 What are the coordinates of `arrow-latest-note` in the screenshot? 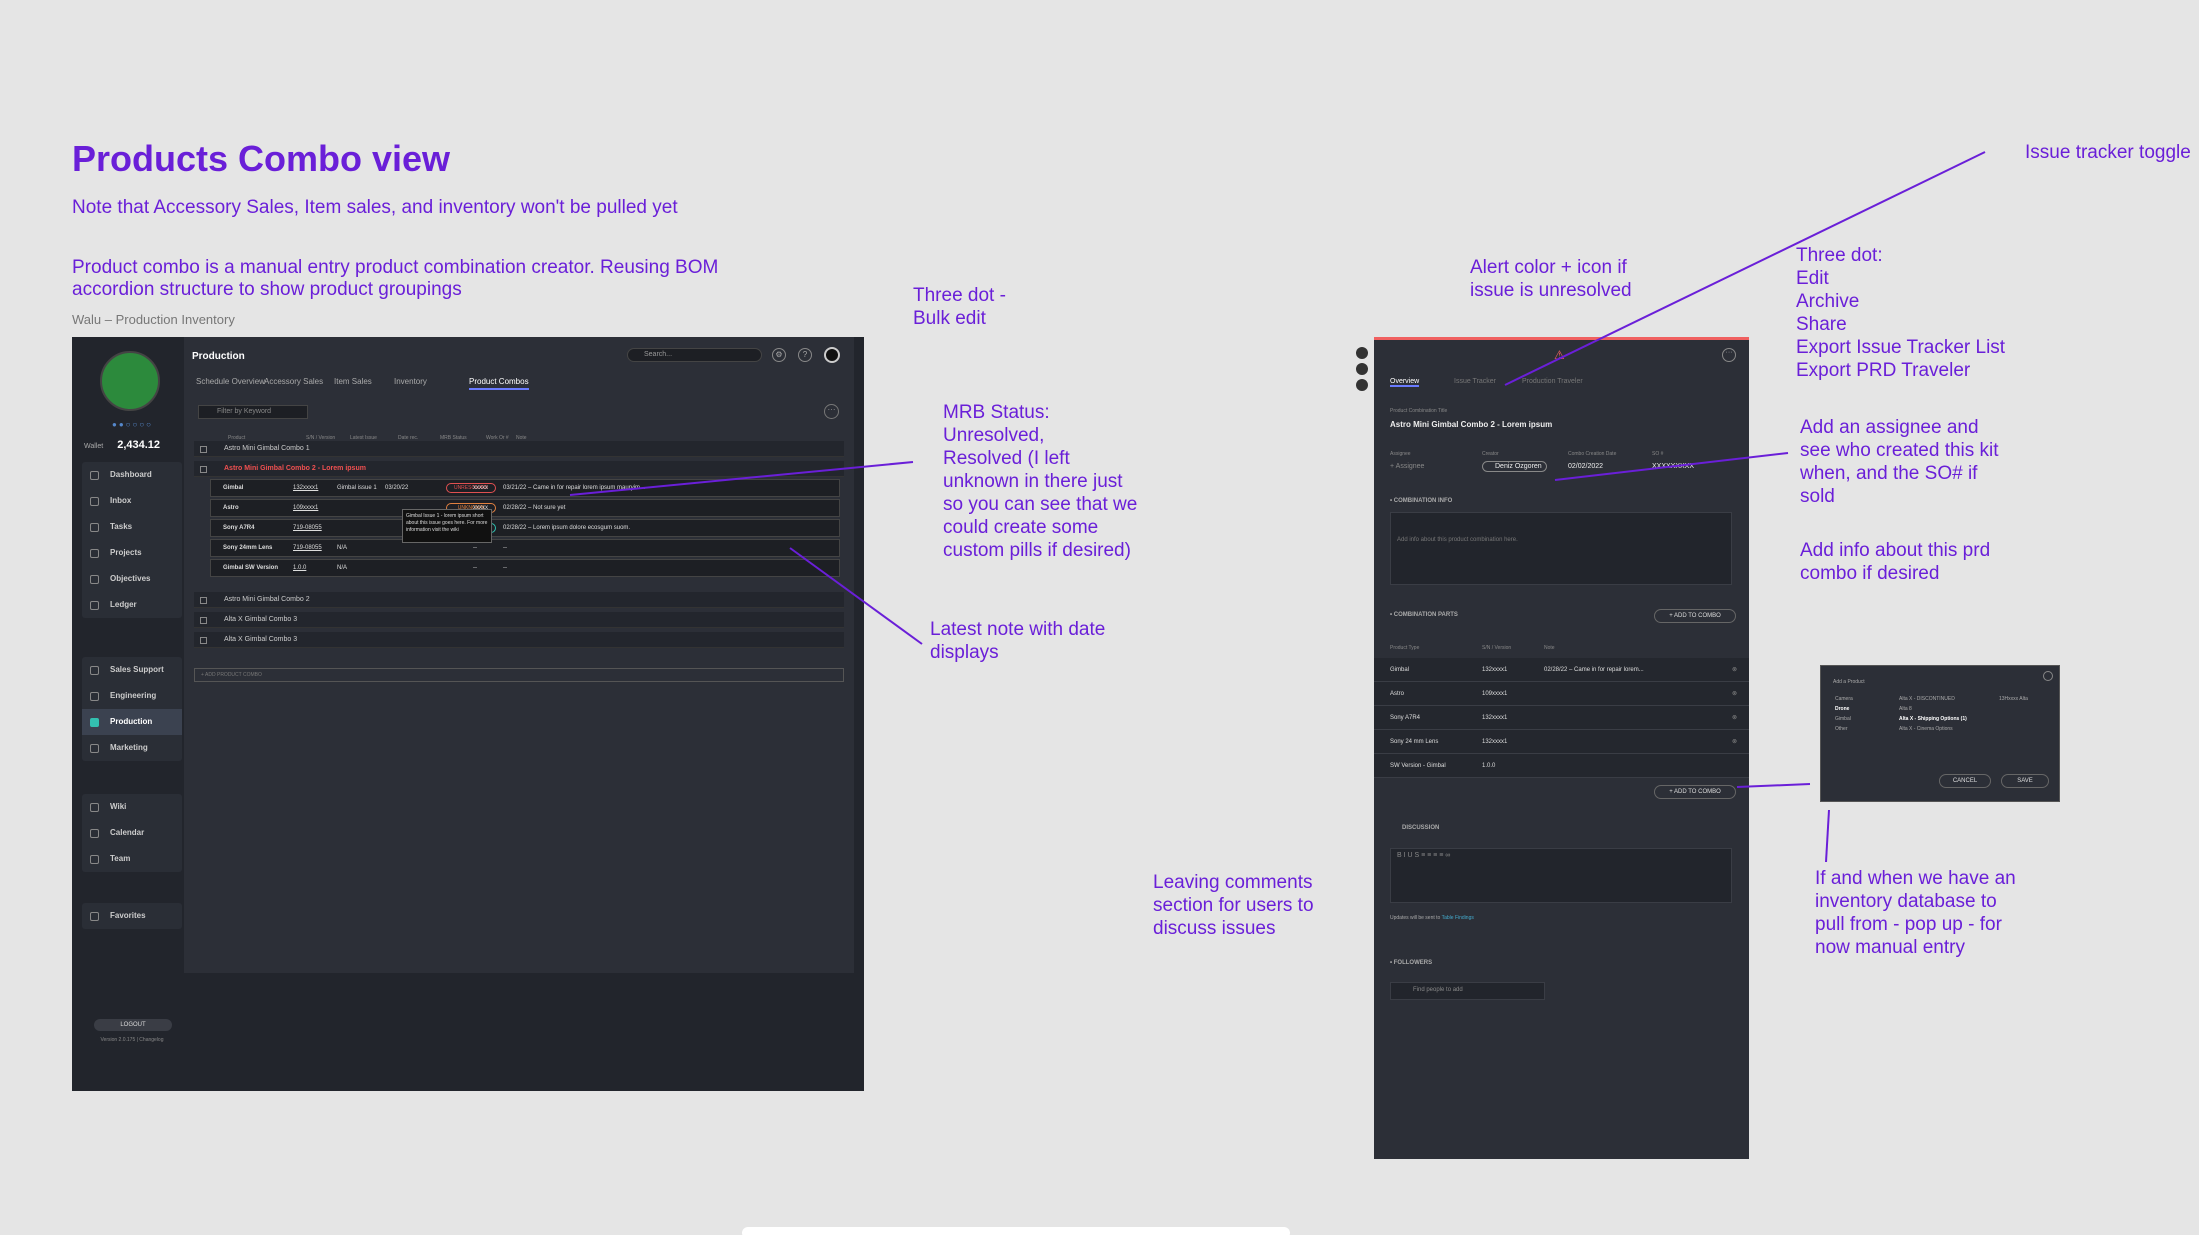 It's located at (856, 596).